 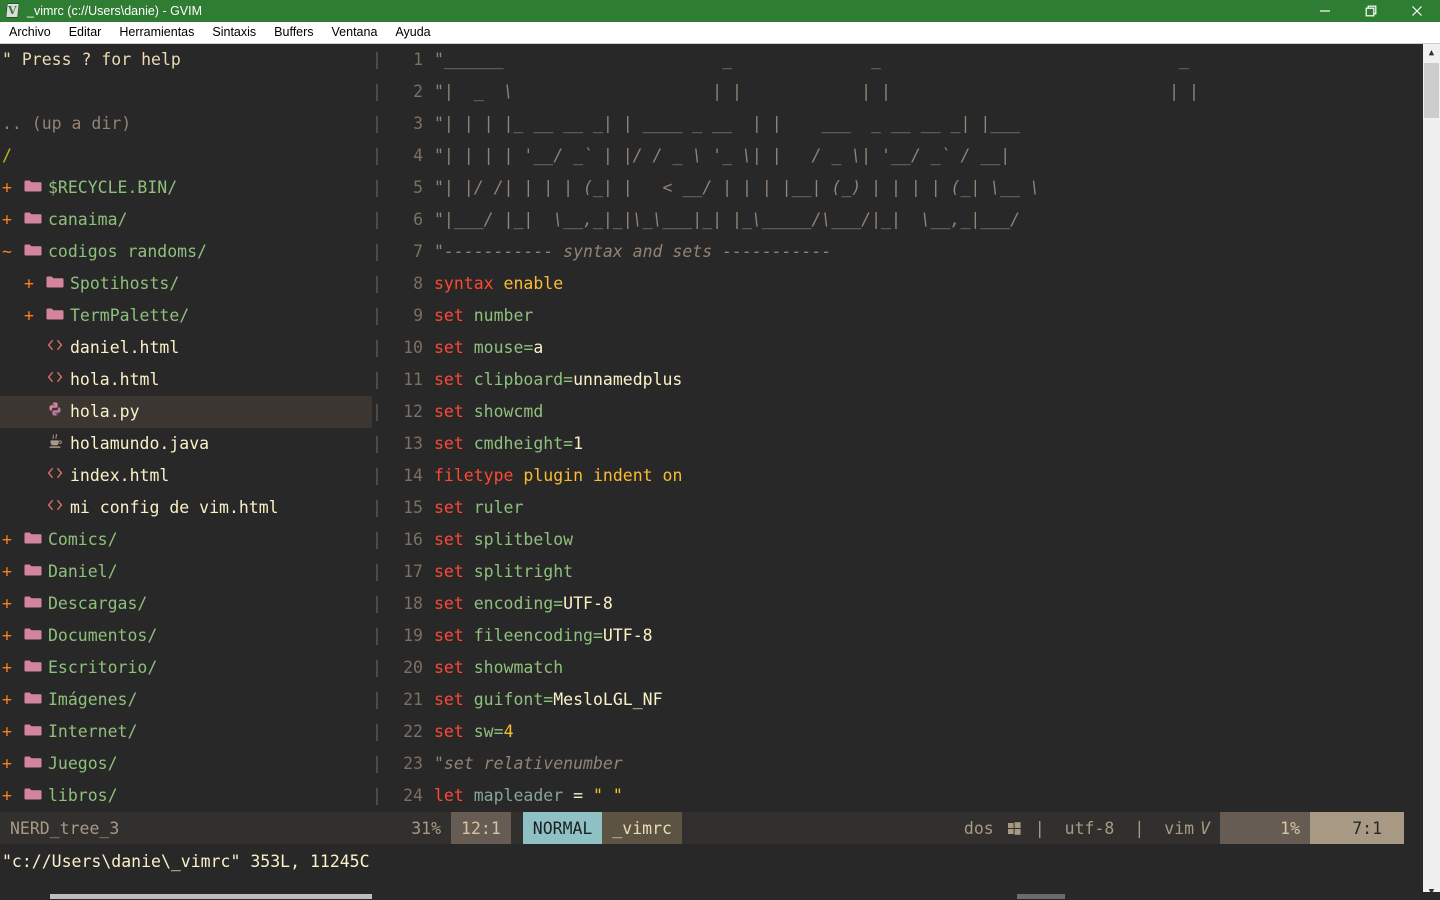 What do you see at coordinates (186, 156) in the screenshot?
I see `nerdtree-root: /` at bounding box center [186, 156].